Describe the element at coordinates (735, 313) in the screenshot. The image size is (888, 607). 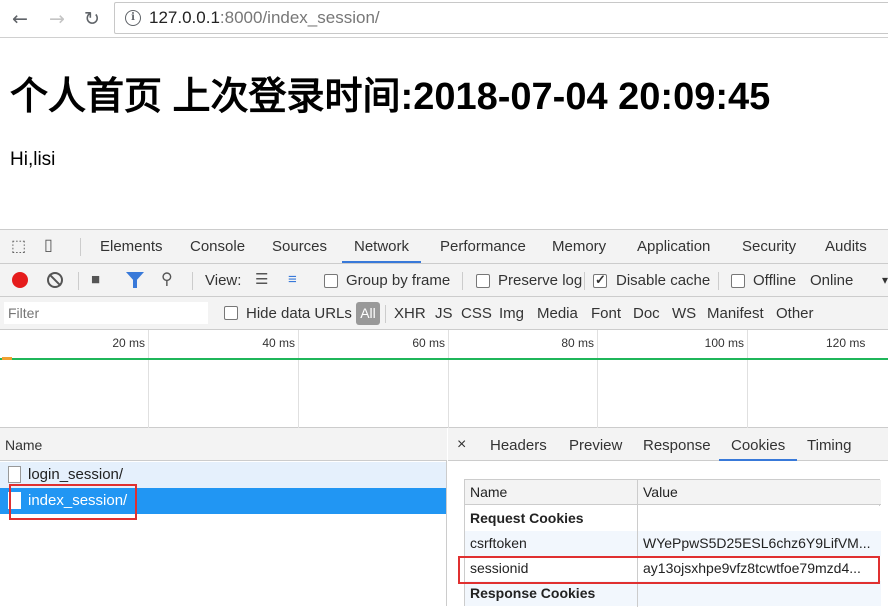
I see `type-filter-manifest: Manifest` at that location.